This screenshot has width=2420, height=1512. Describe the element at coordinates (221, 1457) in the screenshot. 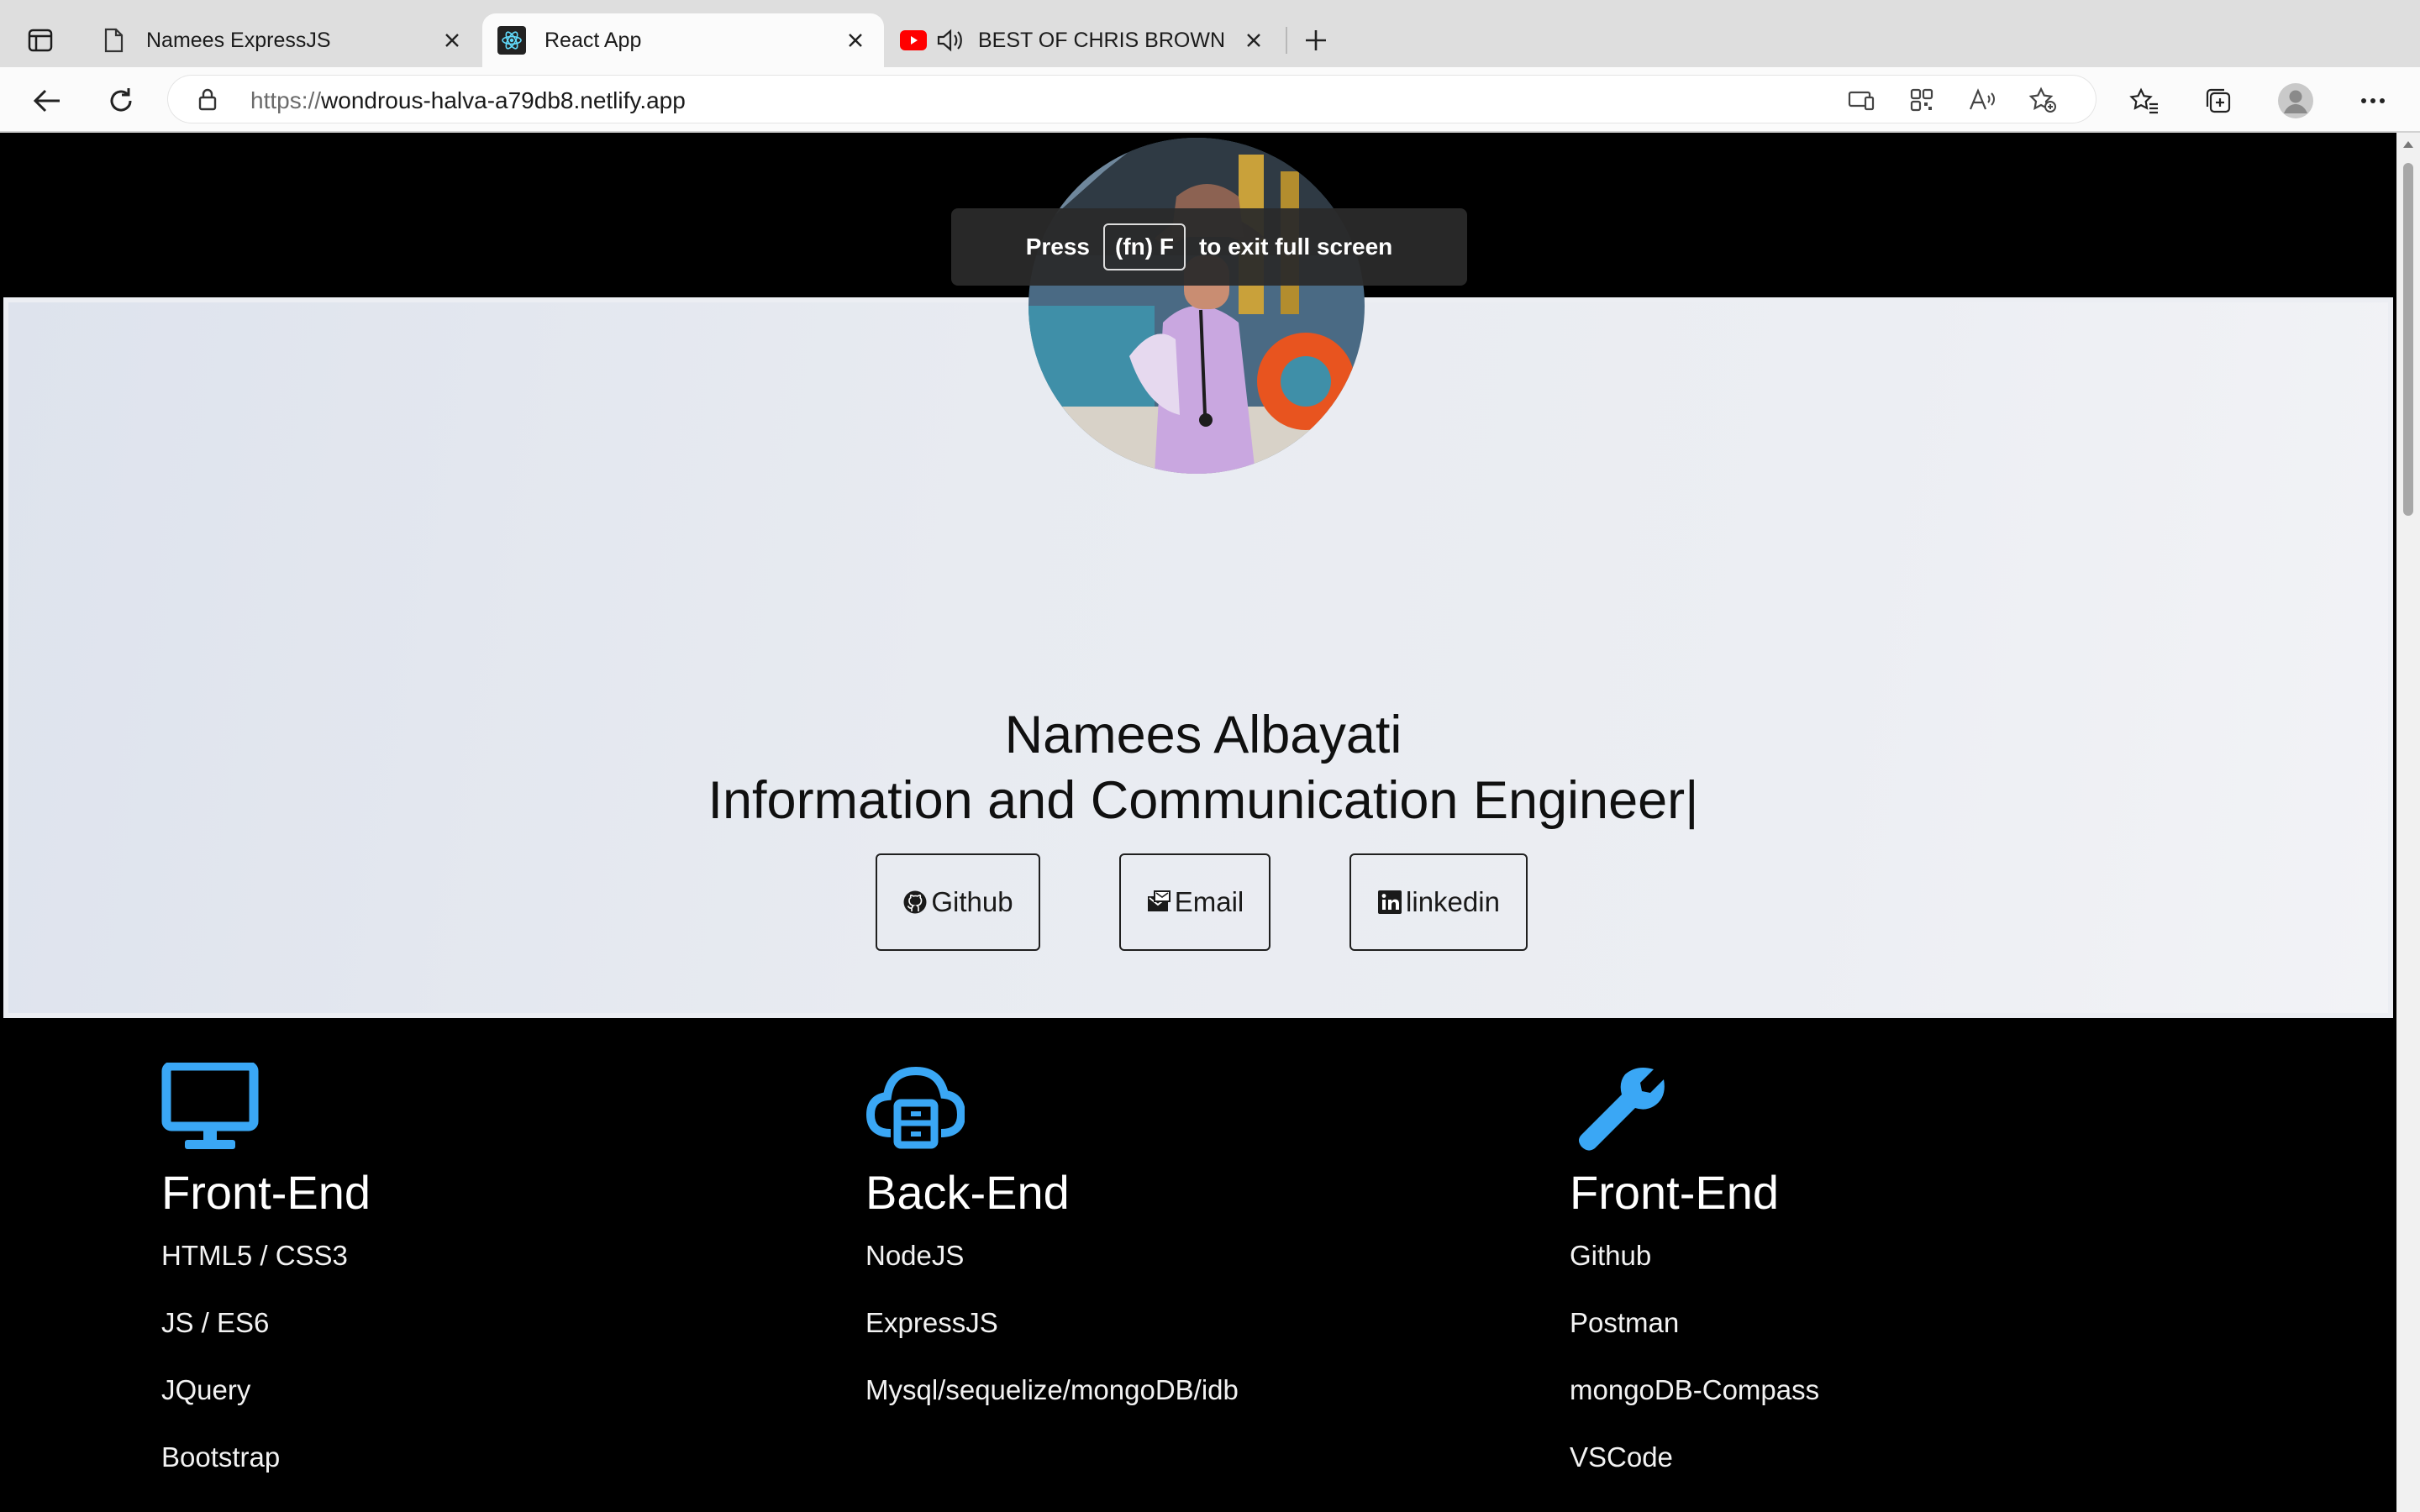

I see `skill-item: Bootstrap` at that location.